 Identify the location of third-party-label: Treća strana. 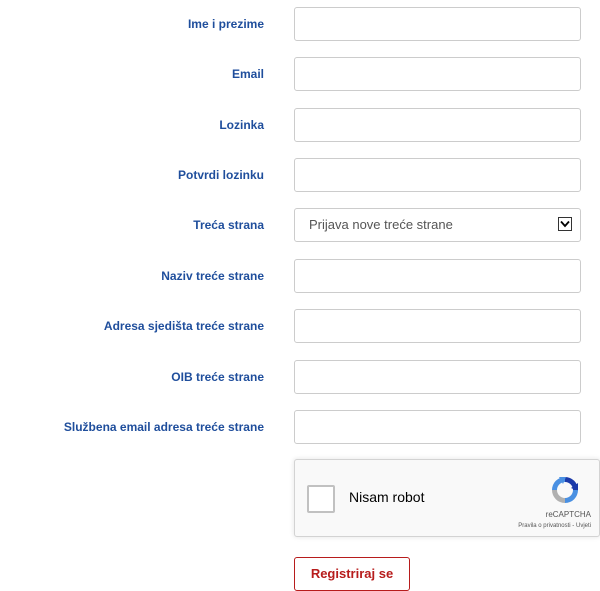
(228, 225).